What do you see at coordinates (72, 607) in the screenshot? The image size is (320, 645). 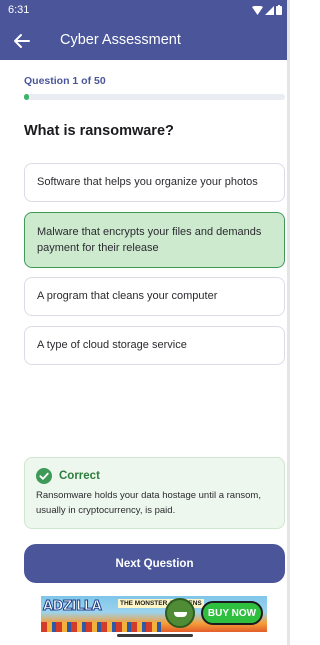 I see `ad-brand: ADZILLA` at bounding box center [72, 607].